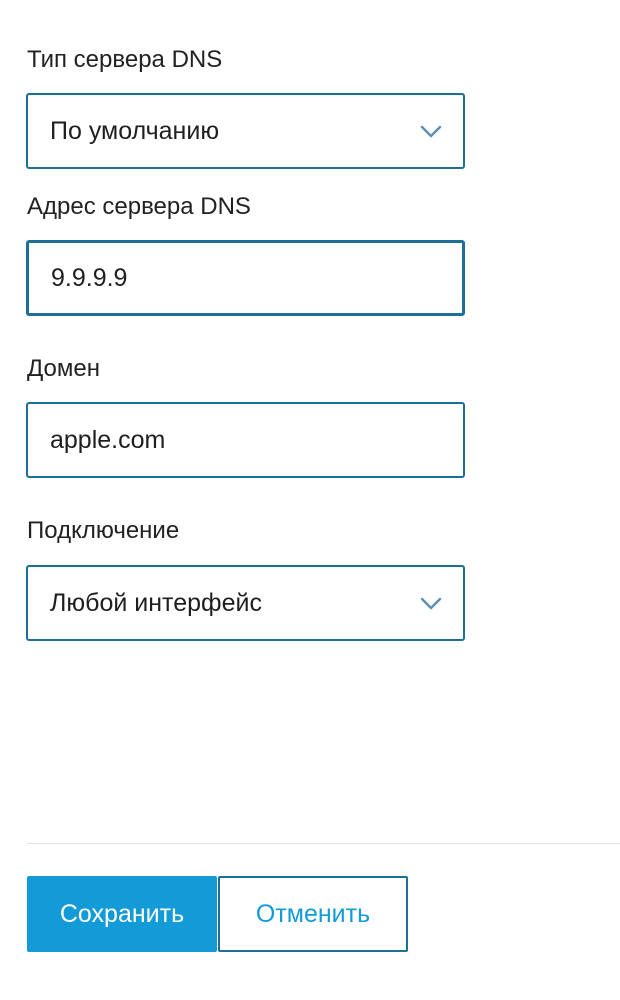 Image resolution: width=620 pixels, height=1000 pixels. What do you see at coordinates (323, 843) in the screenshot?
I see `footer-divider` at bounding box center [323, 843].